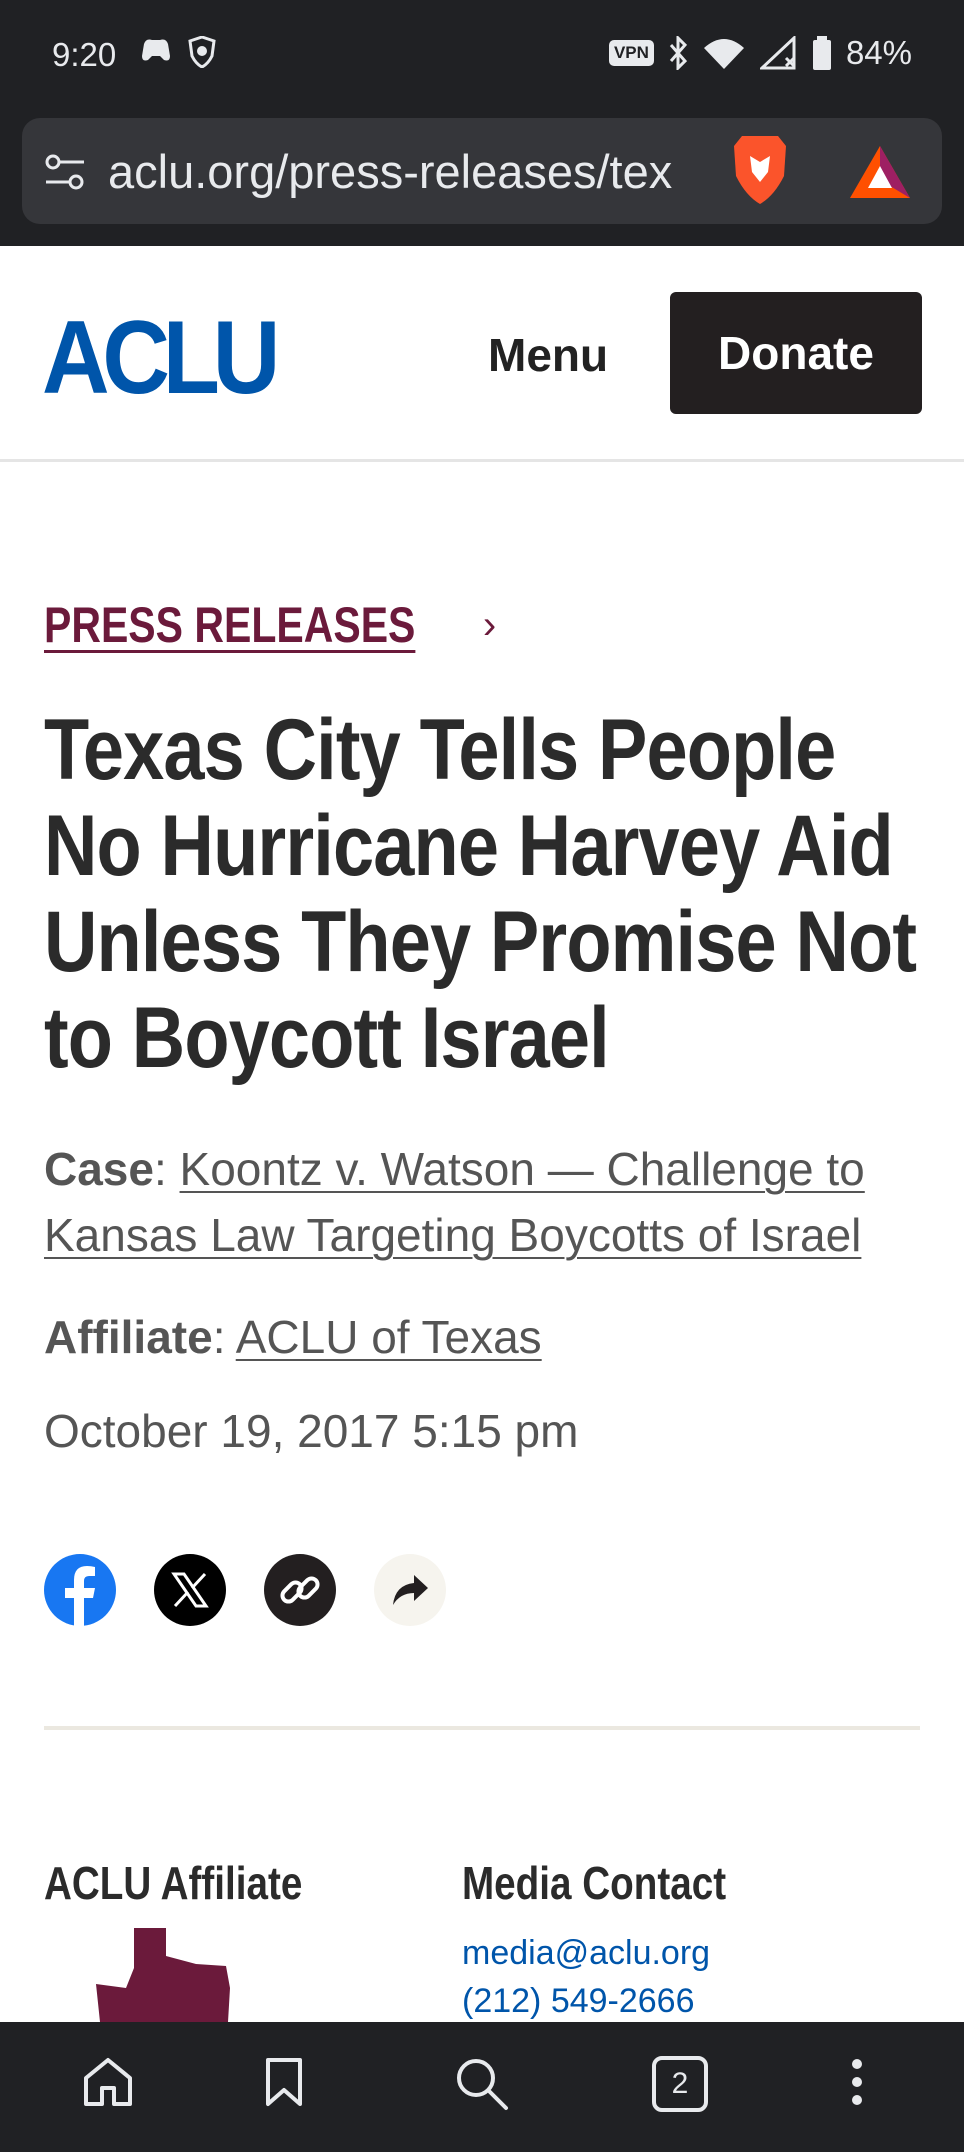 The height and width of the screenshot is (2152, 964). I want to click on signal-icon, so click(777, 53).